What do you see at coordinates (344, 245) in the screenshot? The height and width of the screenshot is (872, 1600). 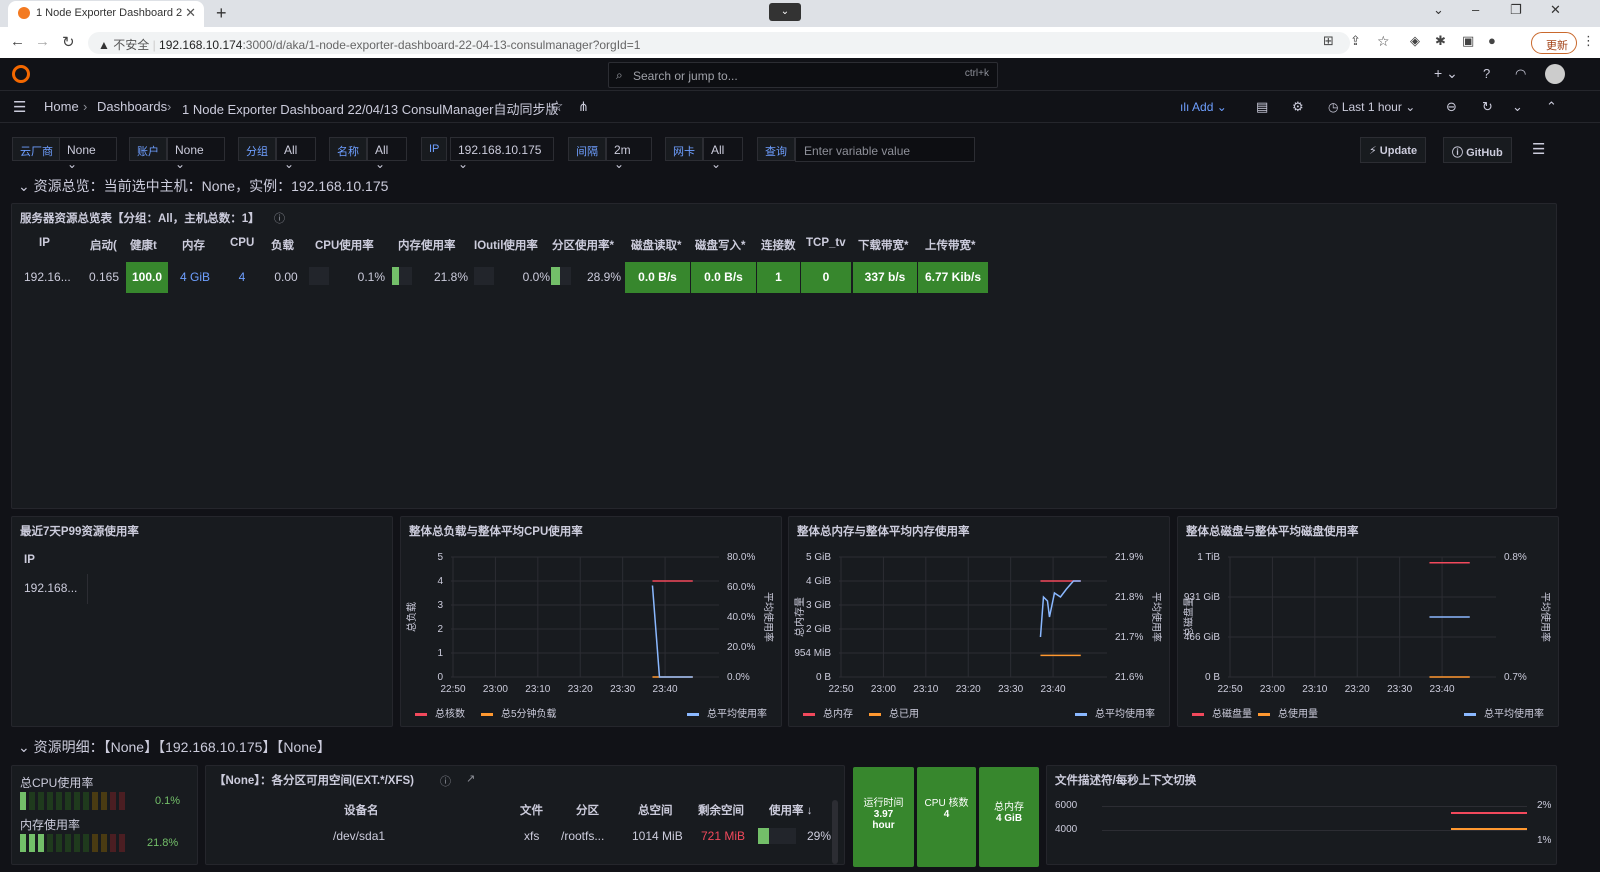 I see `column-header: CPU使用率` at bounding box center [344, 245].